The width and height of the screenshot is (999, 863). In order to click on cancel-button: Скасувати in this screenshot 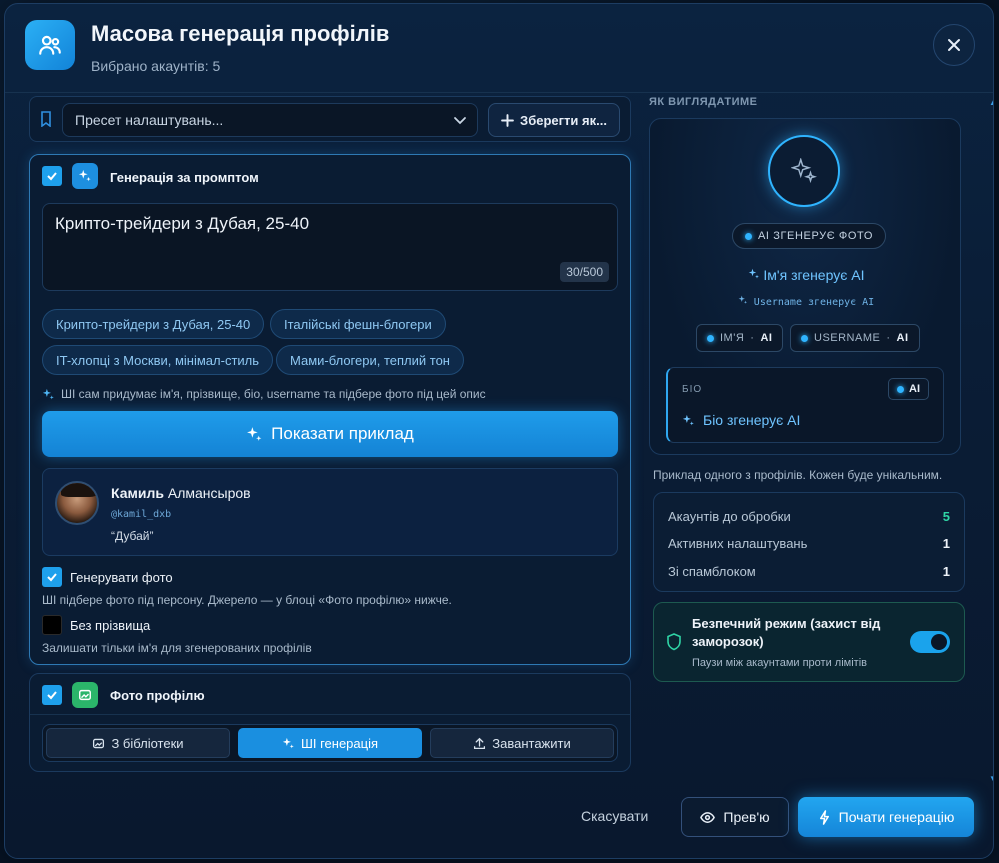, I will do `click(614, 816)`.